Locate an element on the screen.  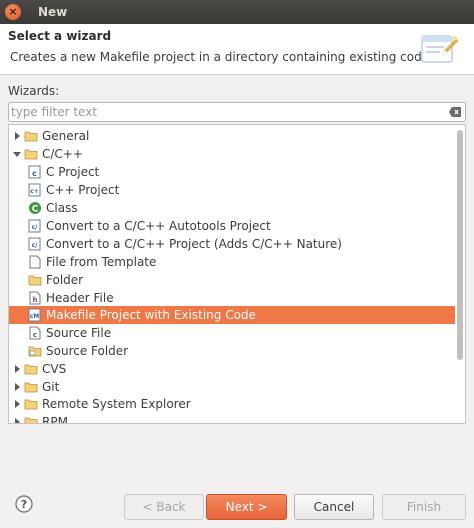
tree-item-label: C Project is located at coordinates (73, 172).